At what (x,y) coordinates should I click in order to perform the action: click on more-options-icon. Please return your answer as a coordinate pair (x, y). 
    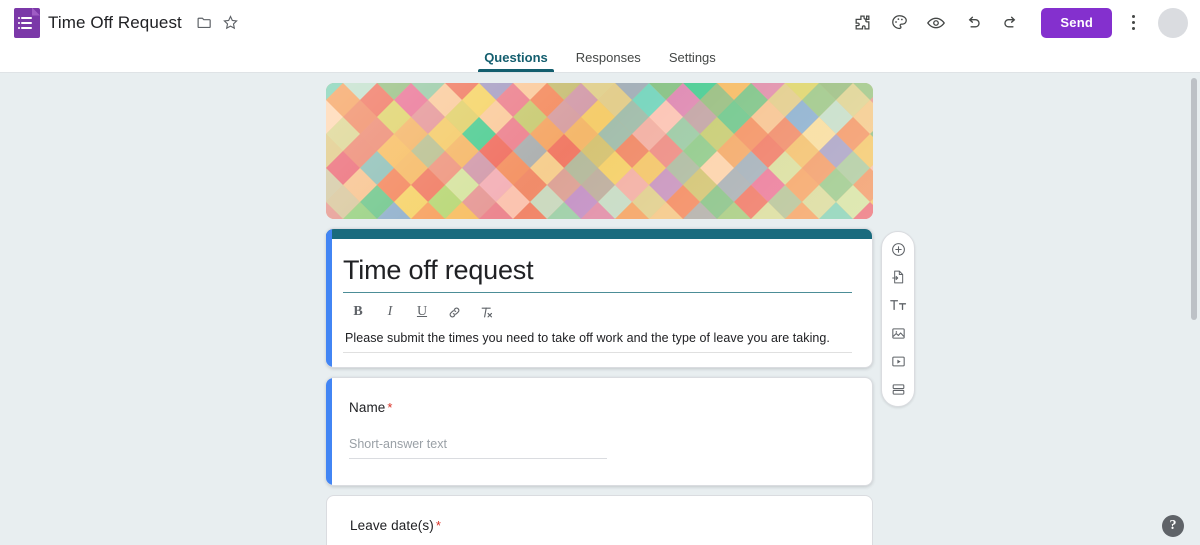
    Looking at the image, I should click on (1133, 23).